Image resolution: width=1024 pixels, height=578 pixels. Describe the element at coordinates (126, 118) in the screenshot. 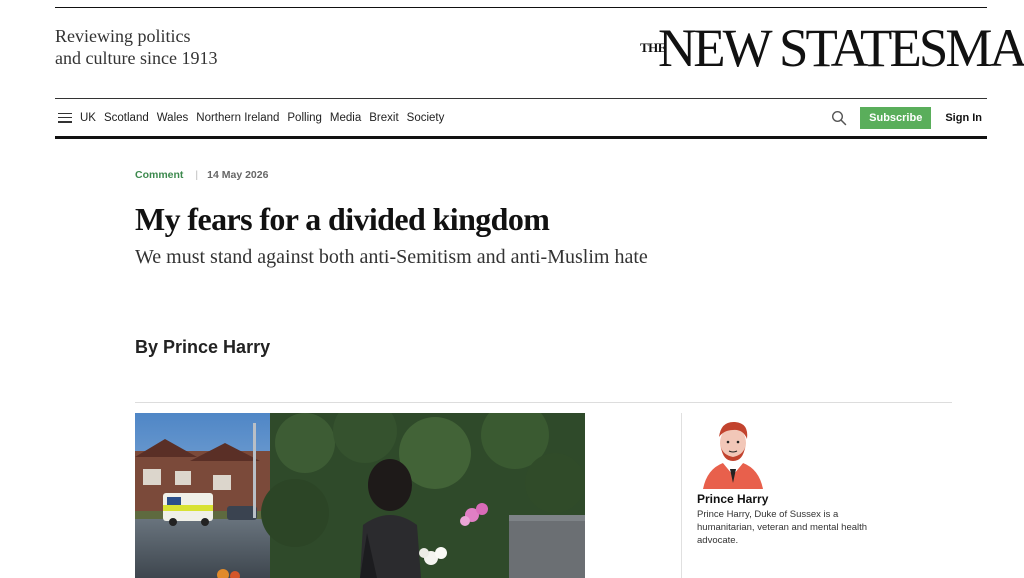

I see `nav-item-scotland: Scotland` at that location.